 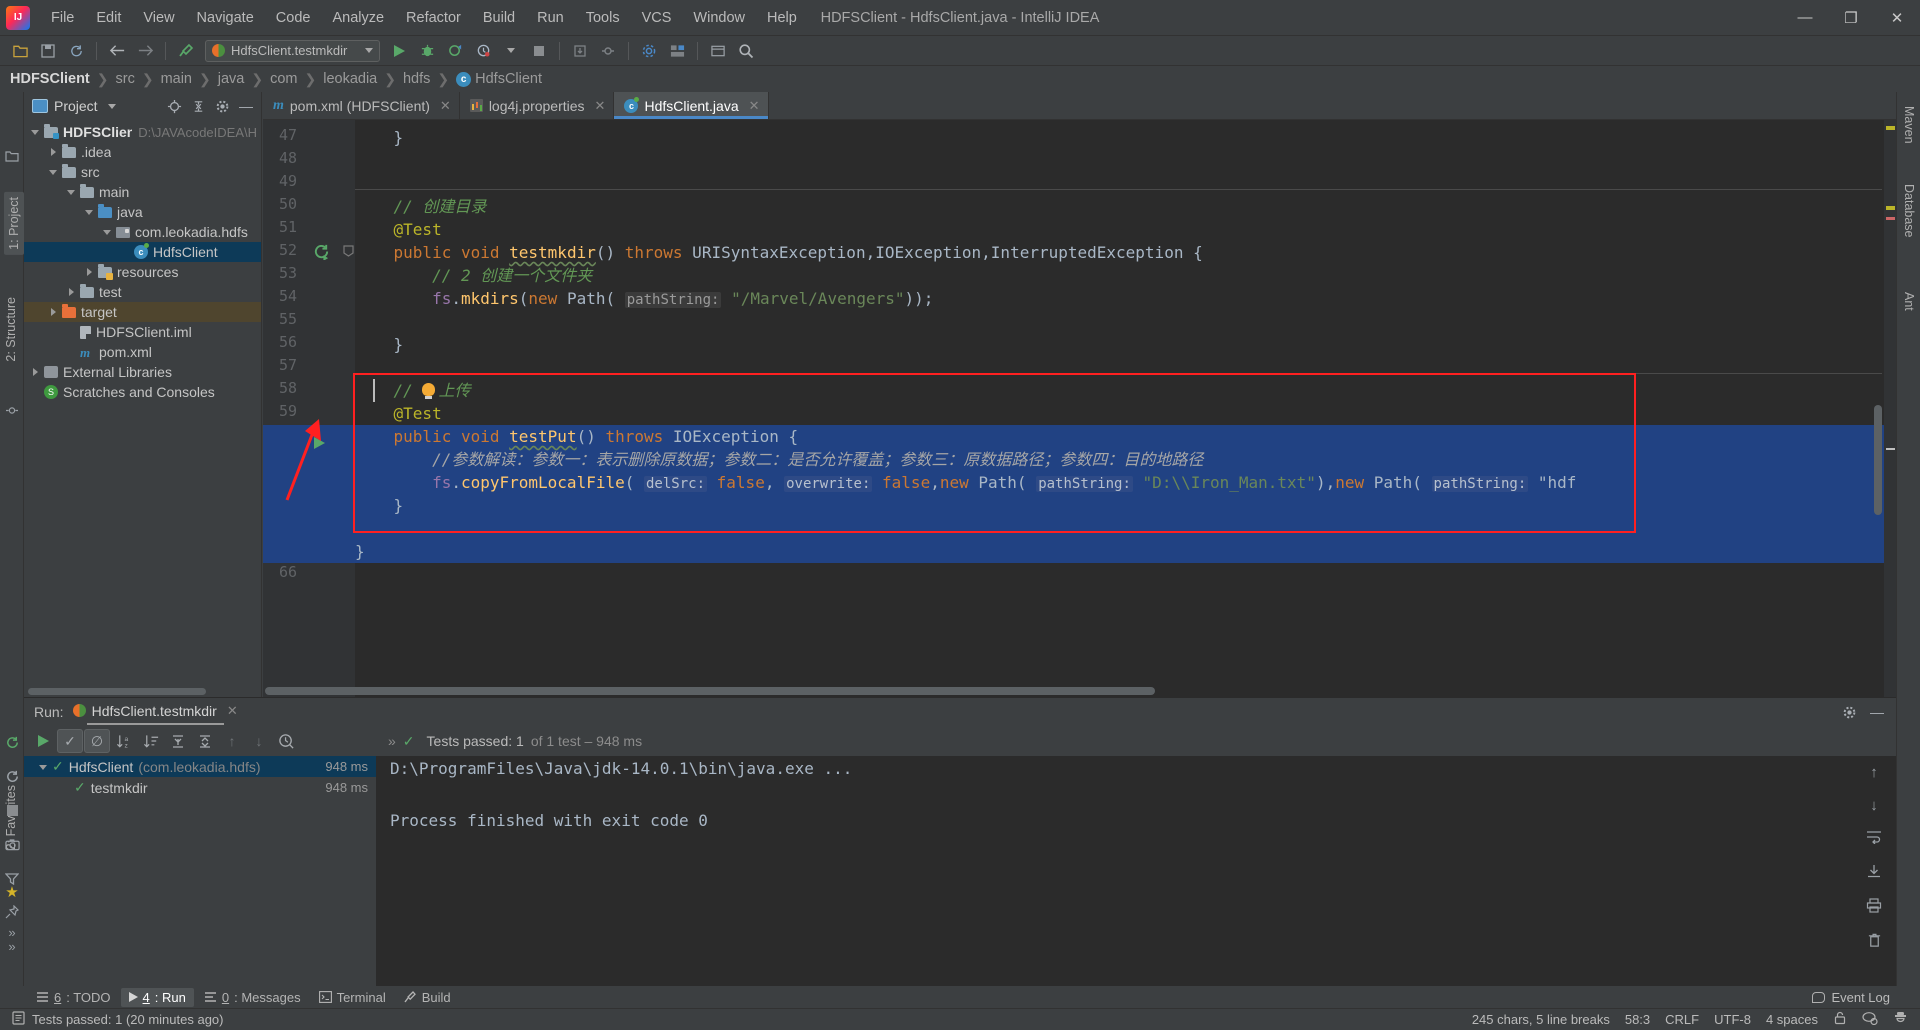 What do you see at coordinates (142, 172) in the screenshot?
I see `project-tree-item-src: src` at bounding box center [142, 172].